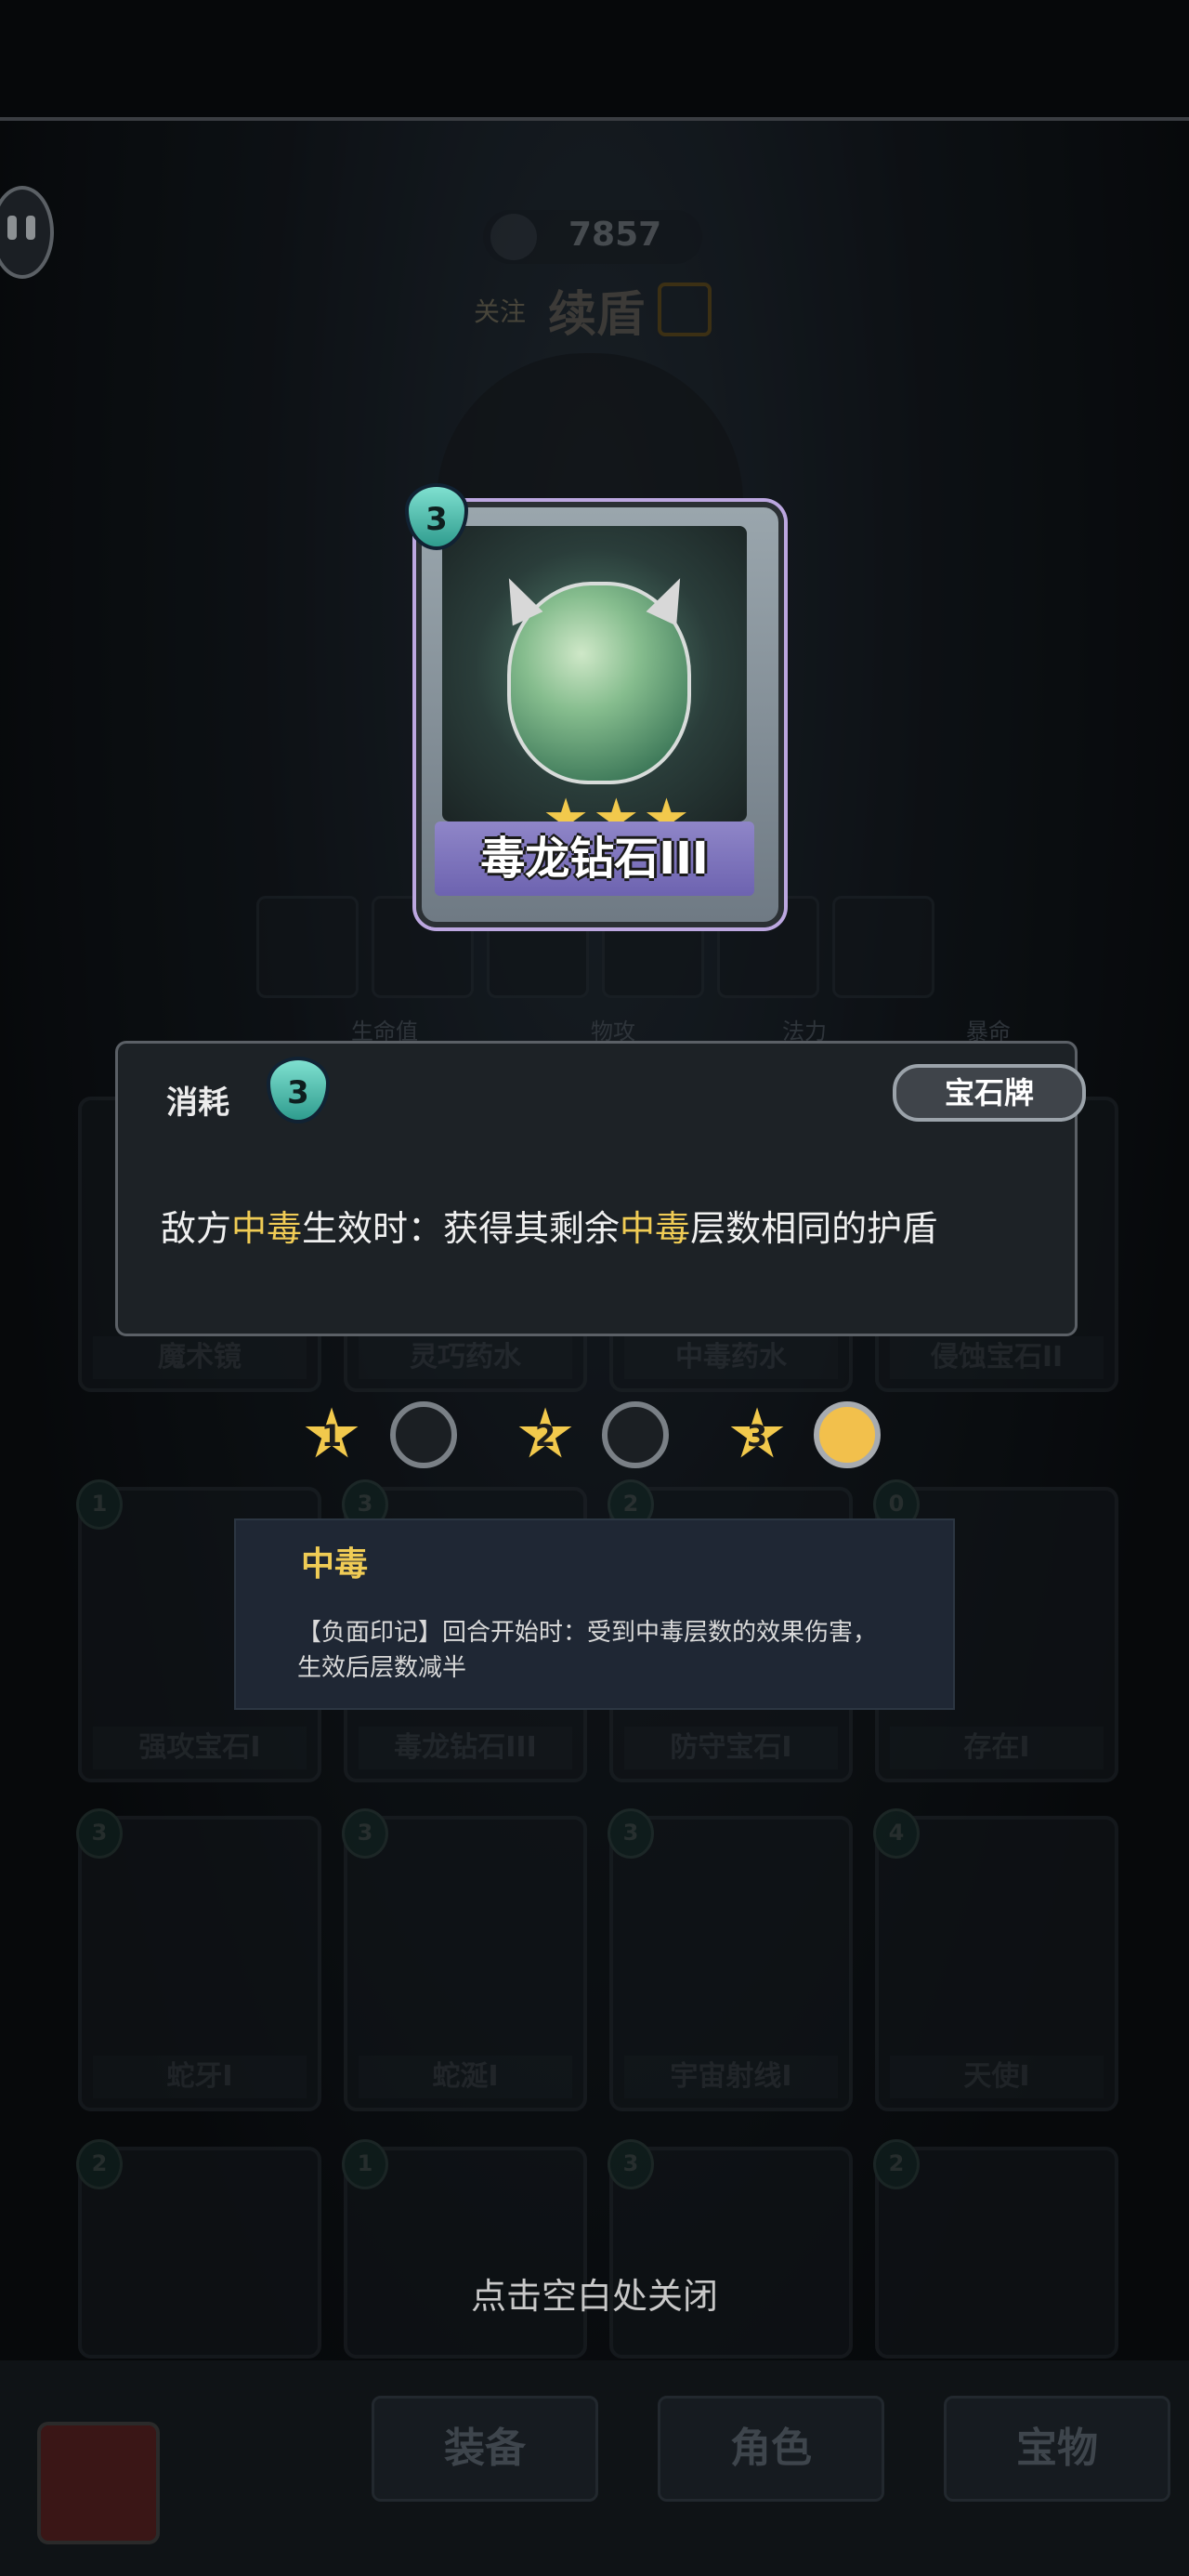 Image resolution: width=1189 pixels, height=2576 pixels. Describe the element at coordinates (771, 2449) in the screenshot. I see `tab-character: 角色` at that location.